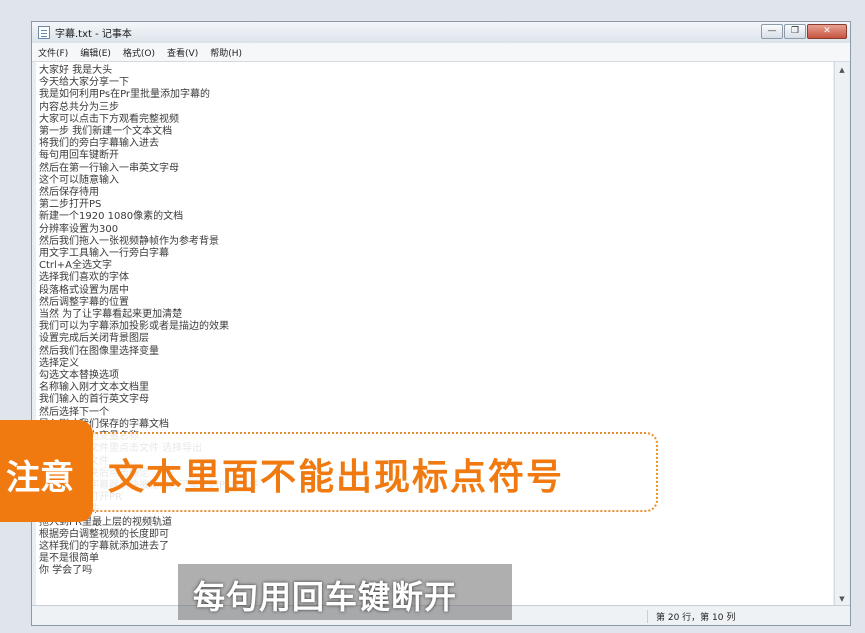 This screenshot has height=633, width=865. I want to click on text-line: 这样我们的字幕就添加进去了, so click(104, 546).